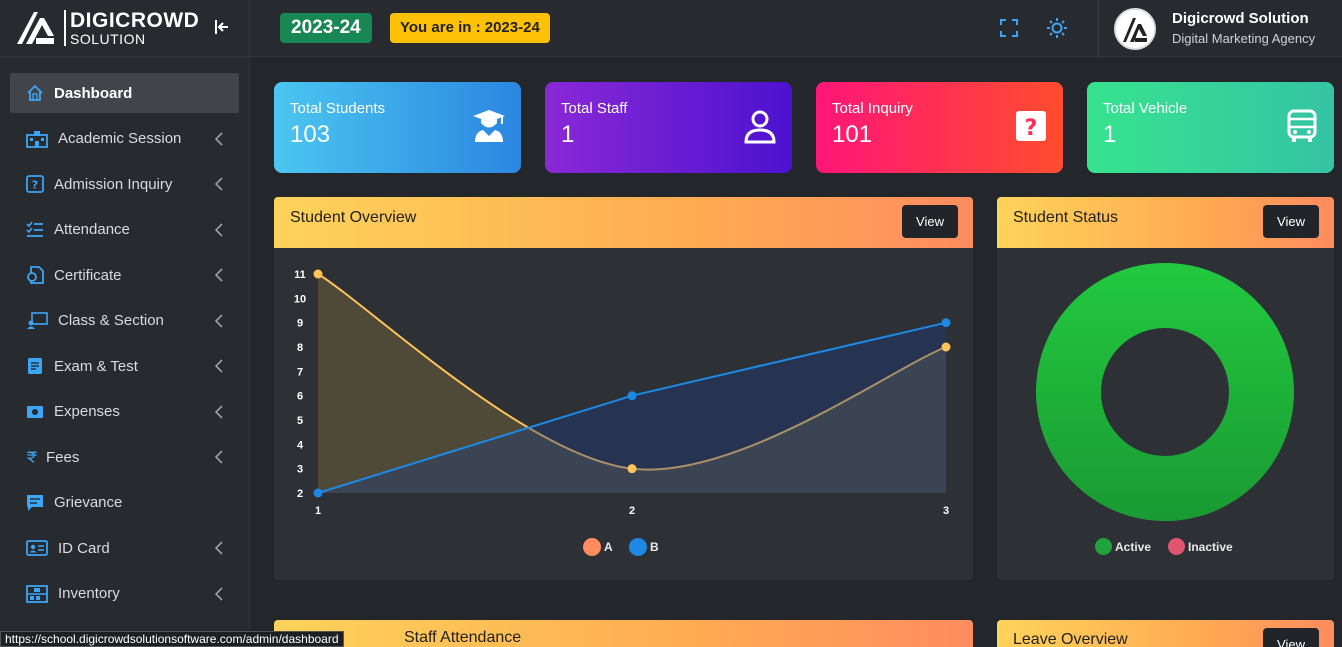  What do you see at coordinates (326, 28) in the screenshot?
I see `academic-year-badge: 2023-24` at bounding box center [326, 28].